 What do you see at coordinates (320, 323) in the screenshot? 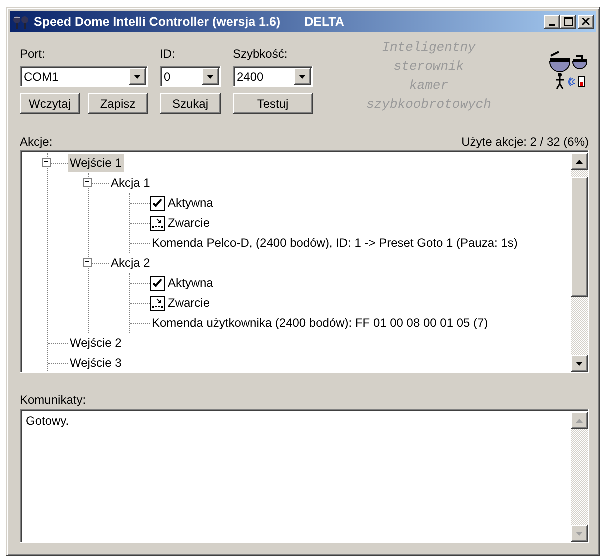
I see `tree-item: Komenda użytkownika (2400 bodów): FF 01 00 08 00 01 05 (7)` at bounding box center [320, 323].